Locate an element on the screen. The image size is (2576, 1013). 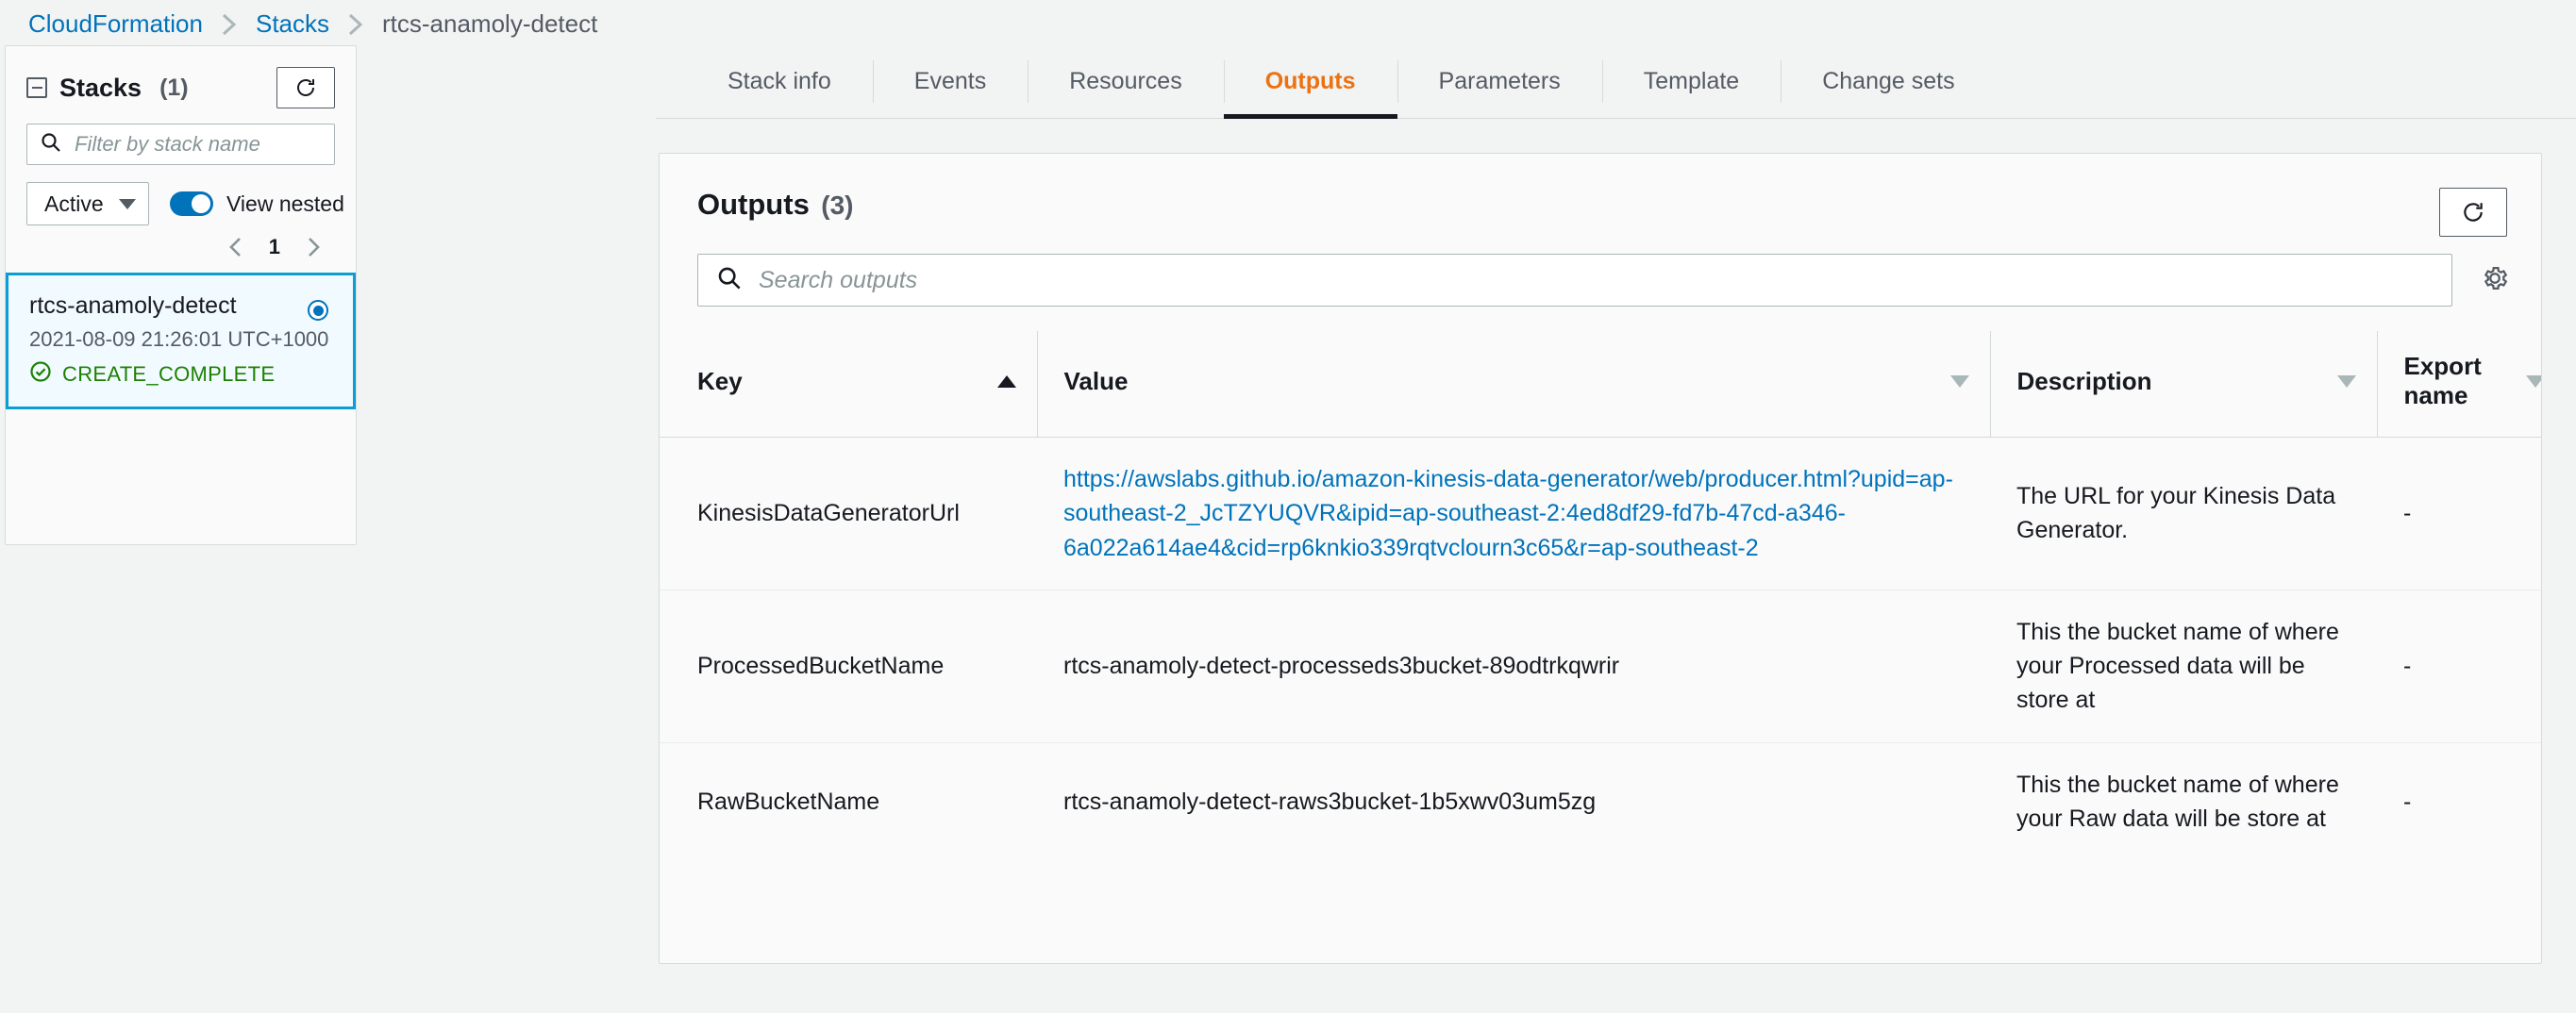
tab-template: Template is located at coordinates (1691, 81).